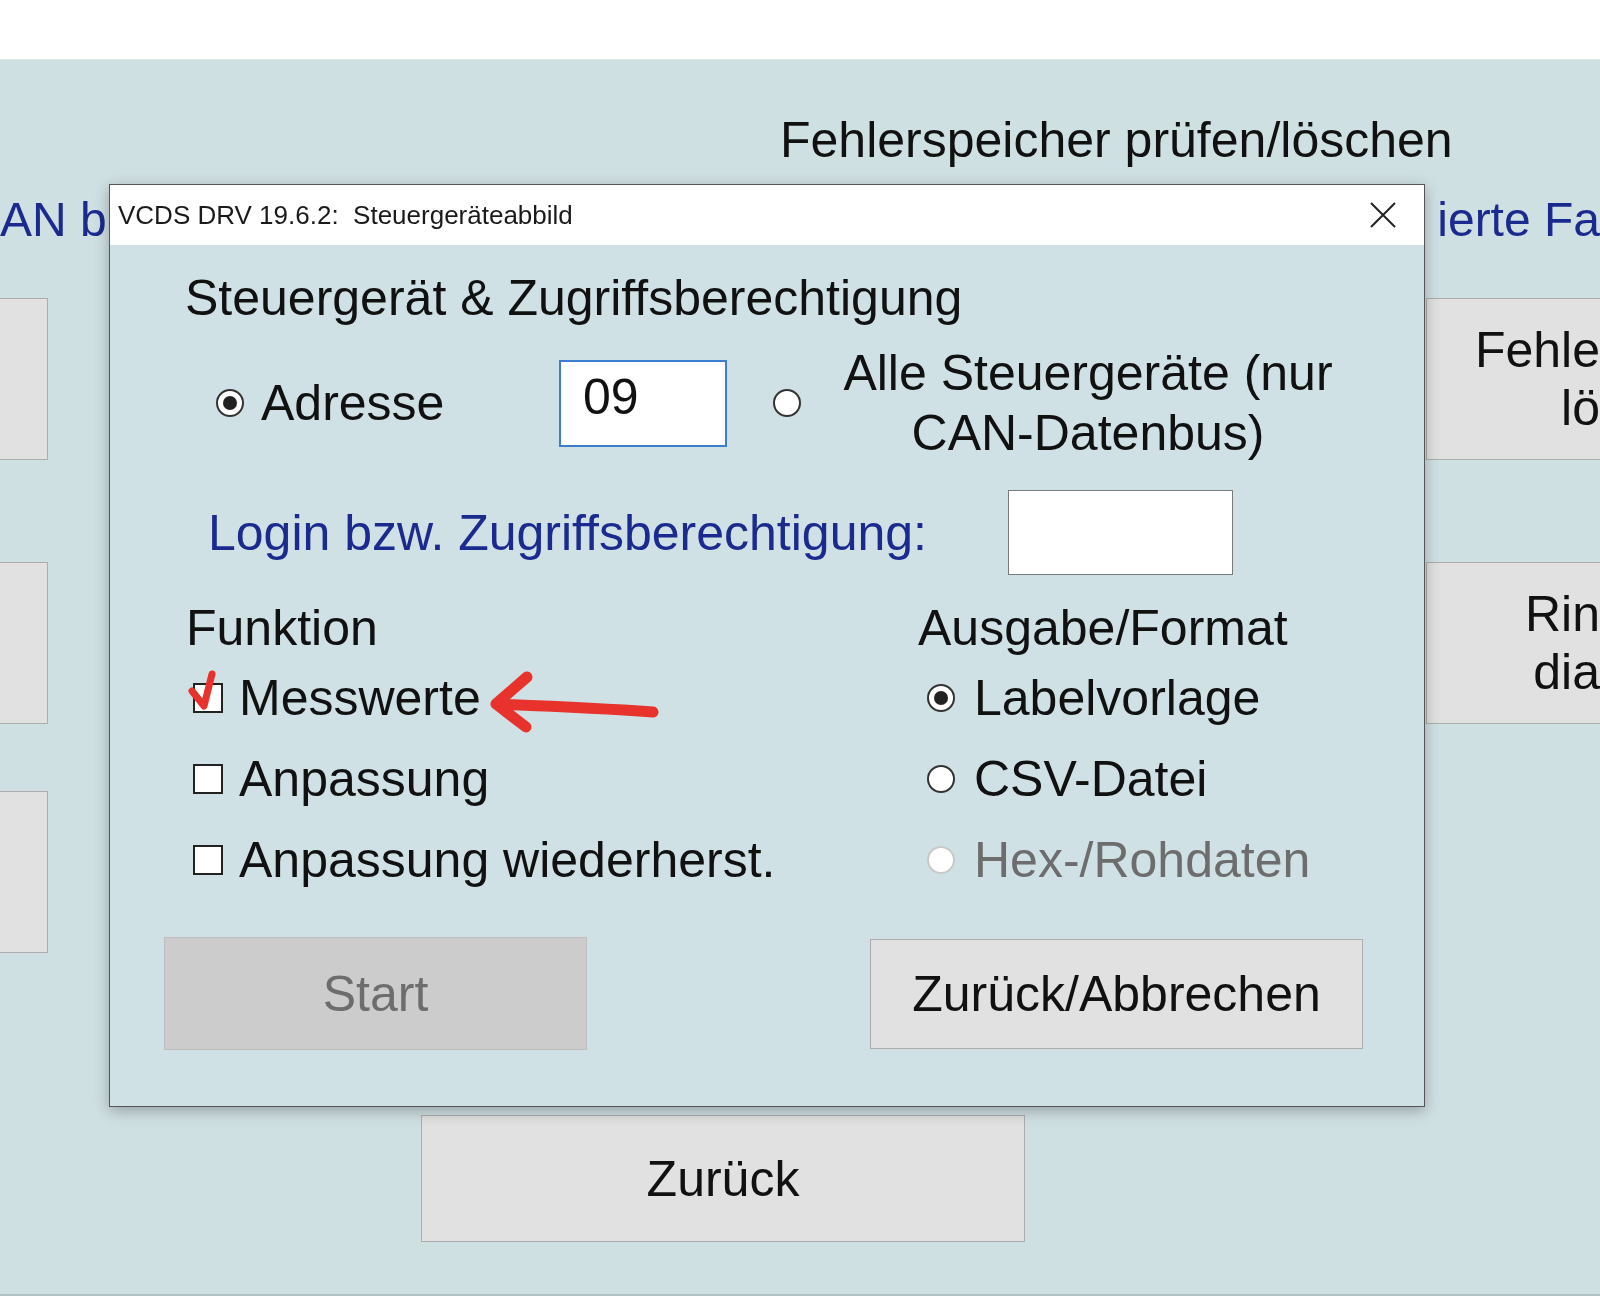 The height and width of the screenshot is (1308, 1600). Describe the element at coordinates (567, 532) in the screenshot. I see `login-label: Login bzw. Zugriffsberechtigung:` at that location.